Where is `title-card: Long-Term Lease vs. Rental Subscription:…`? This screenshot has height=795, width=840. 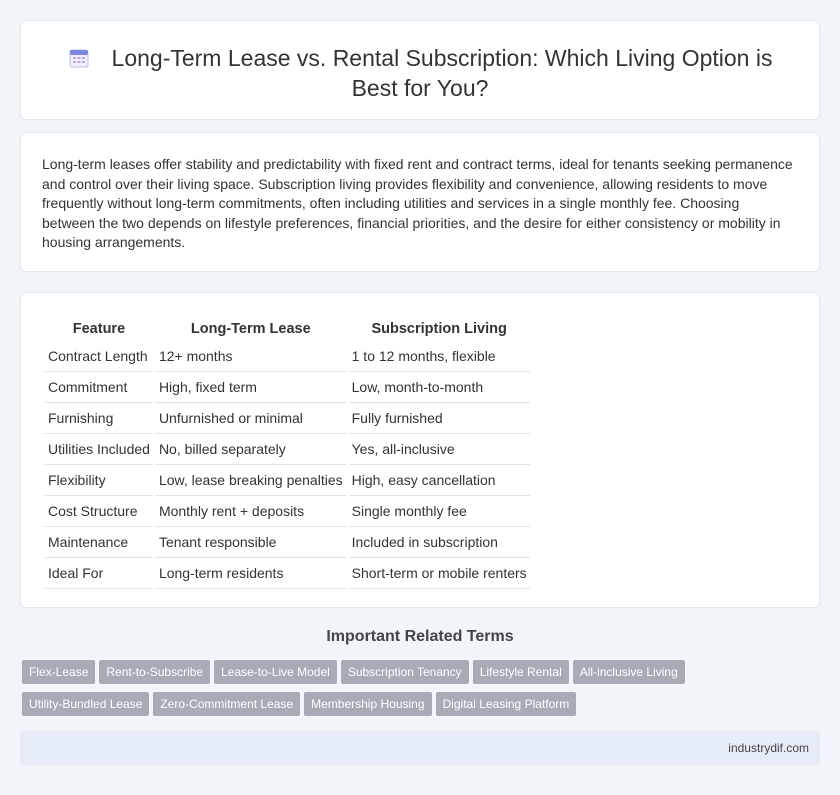 title-card: Long-Term Lease vs. Rental Subscription:… is located at coordinates (420, 70).